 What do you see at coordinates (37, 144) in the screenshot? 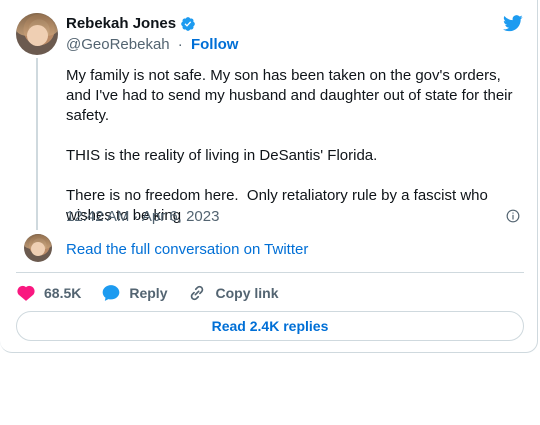
I see `thread-line` at bounding box center [37, 144].